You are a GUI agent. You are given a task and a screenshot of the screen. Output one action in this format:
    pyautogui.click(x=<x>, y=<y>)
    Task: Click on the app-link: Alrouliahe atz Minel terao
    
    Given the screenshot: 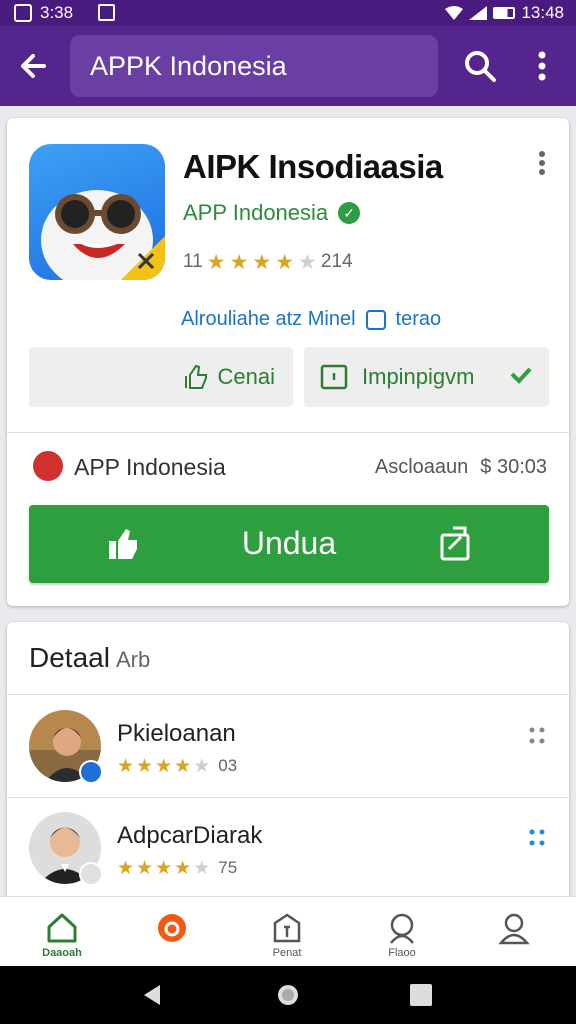 What is the action you would take?
    pyautogui.click(x=311, y=319)
    